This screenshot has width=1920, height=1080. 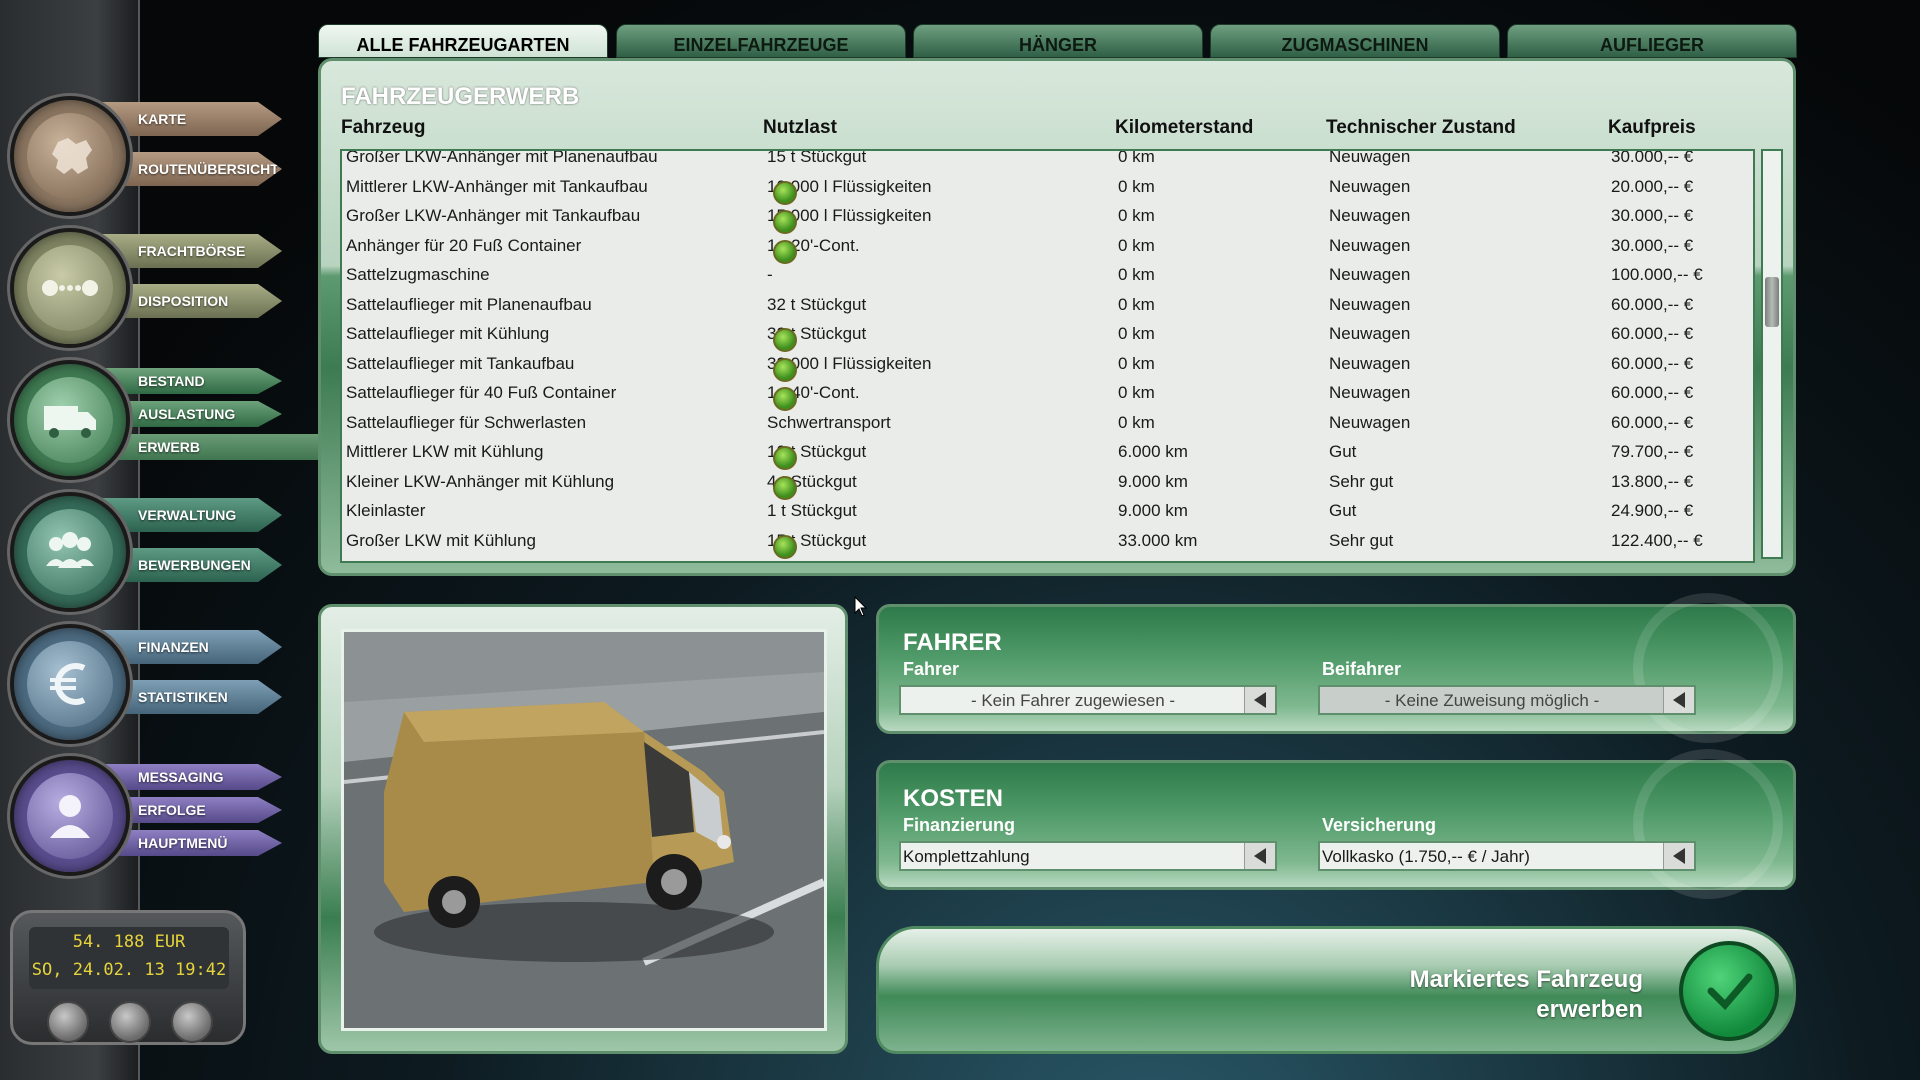 I want to click on cell-vehicle-text: Sattelzugmaschine, so click(x=418, y=274).